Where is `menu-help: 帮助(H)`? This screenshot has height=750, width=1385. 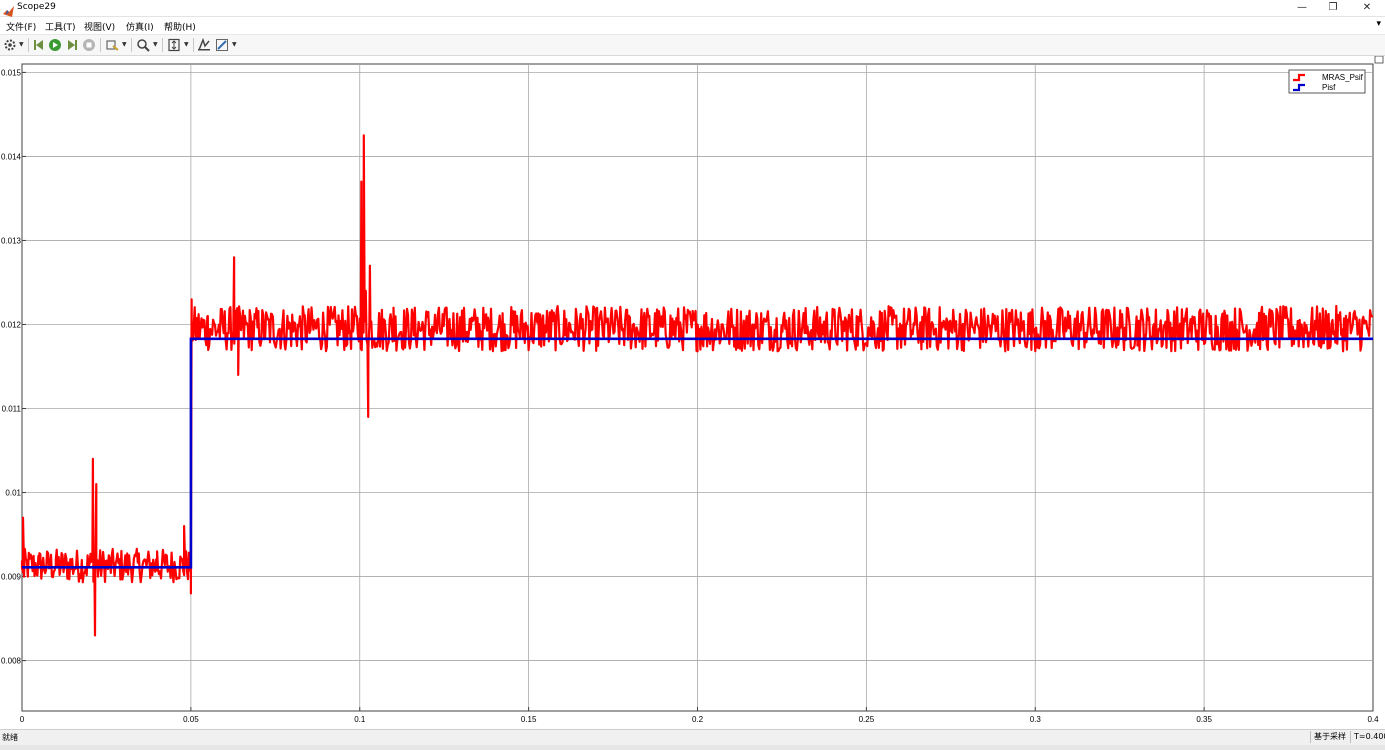
menu-help: 帮助(H) is located at coordinates (180, 26).